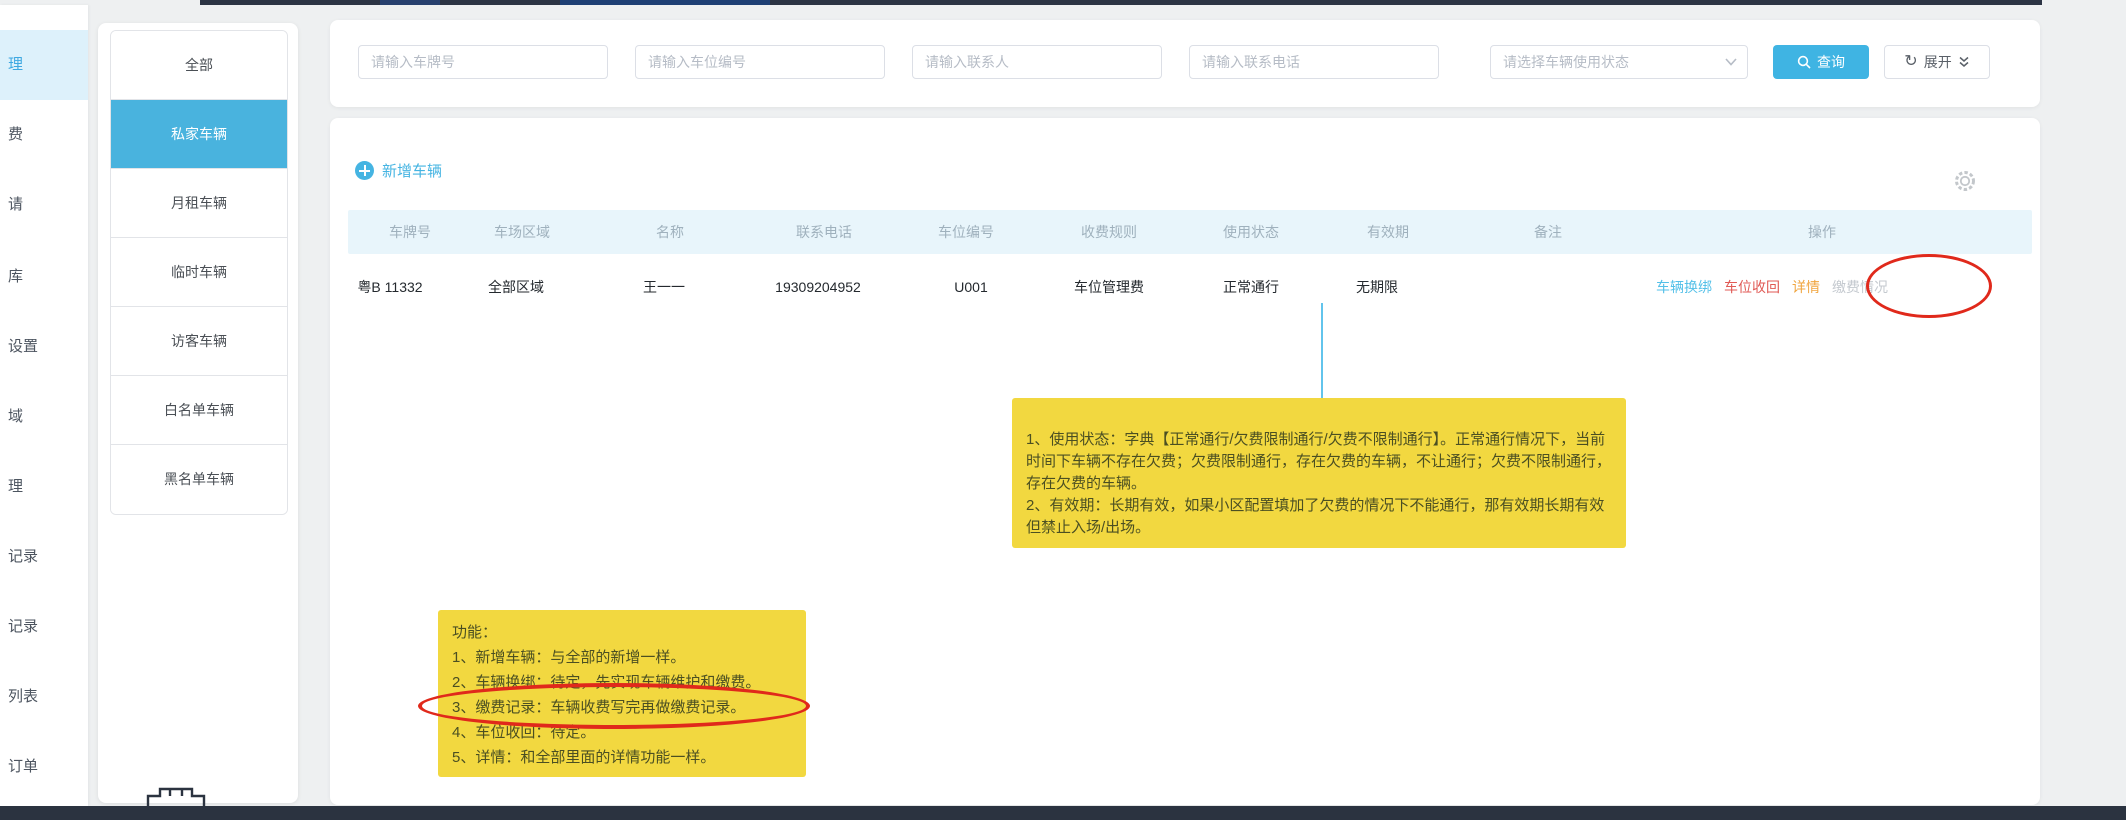  I want to click on feature-note-title: 功能：, so click(475, 632).